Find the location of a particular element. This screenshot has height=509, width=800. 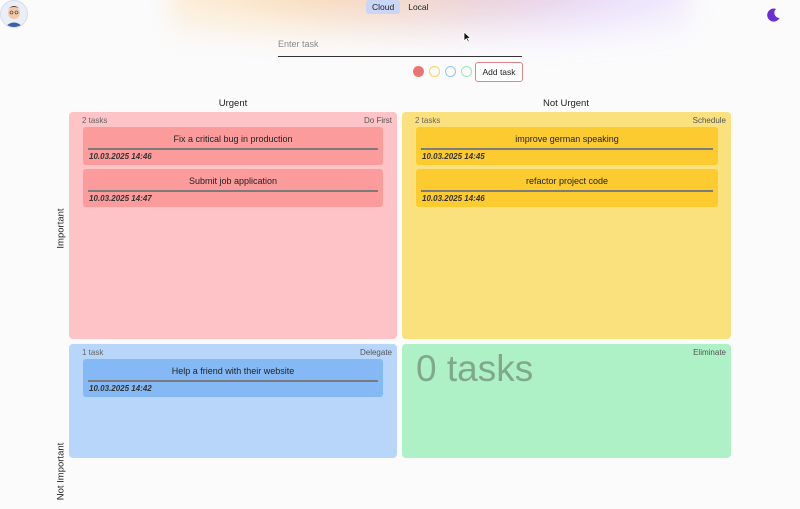

add-task-button: Add task is located at coordinates (499, 72).